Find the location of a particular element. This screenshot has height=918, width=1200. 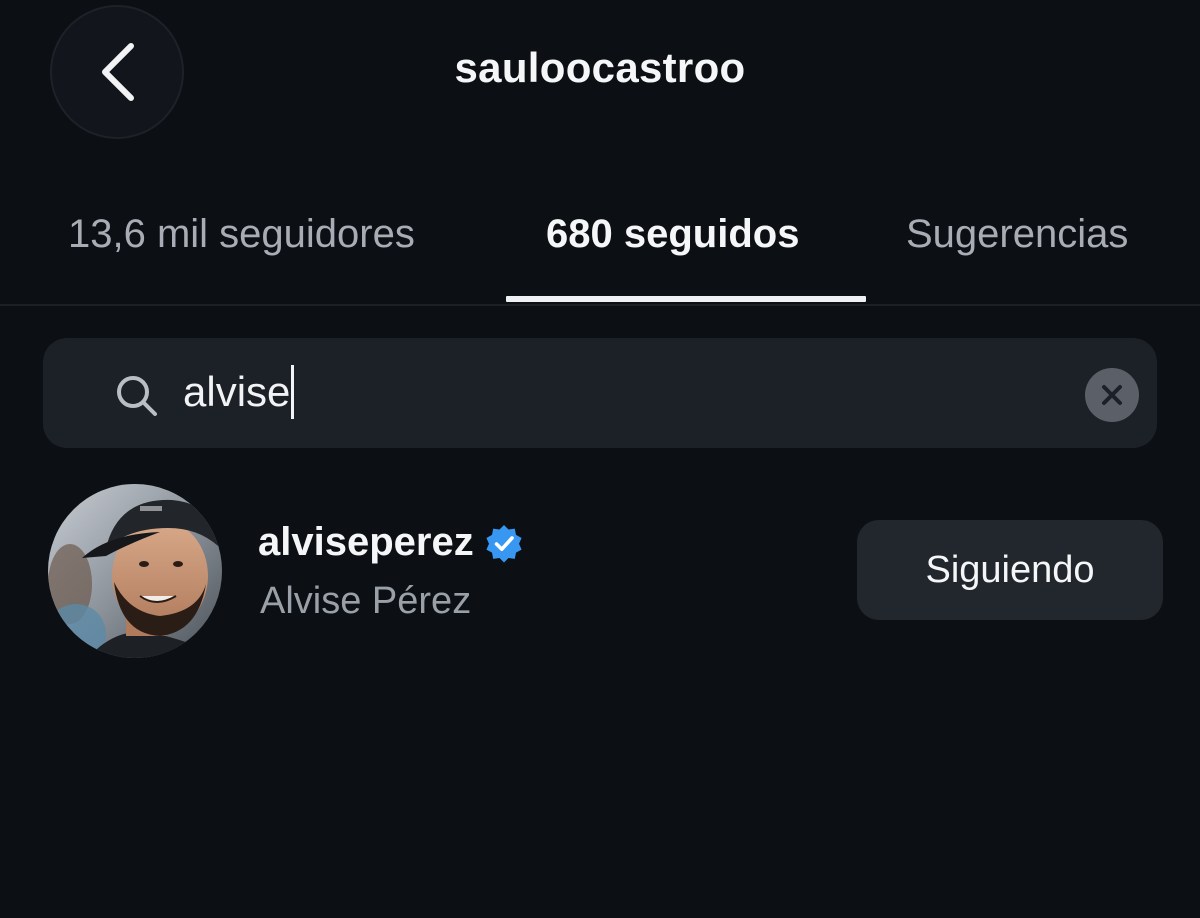

username-line: alviseperez is located at coordinates (391, 542).